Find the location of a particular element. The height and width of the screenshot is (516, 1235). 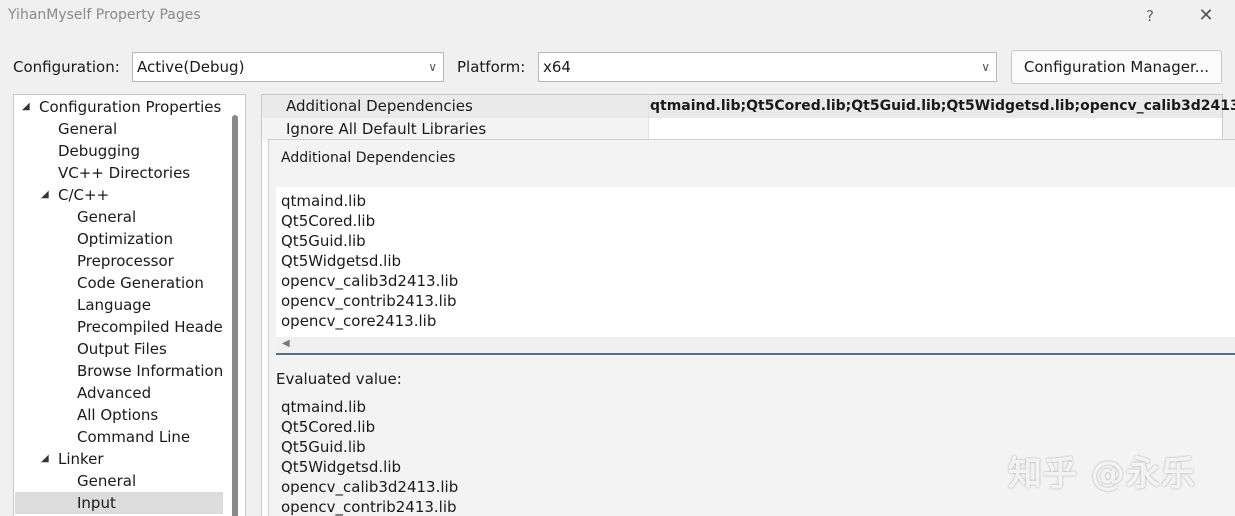

tree-item-label: Debugging is located at coordinates (99, 151).